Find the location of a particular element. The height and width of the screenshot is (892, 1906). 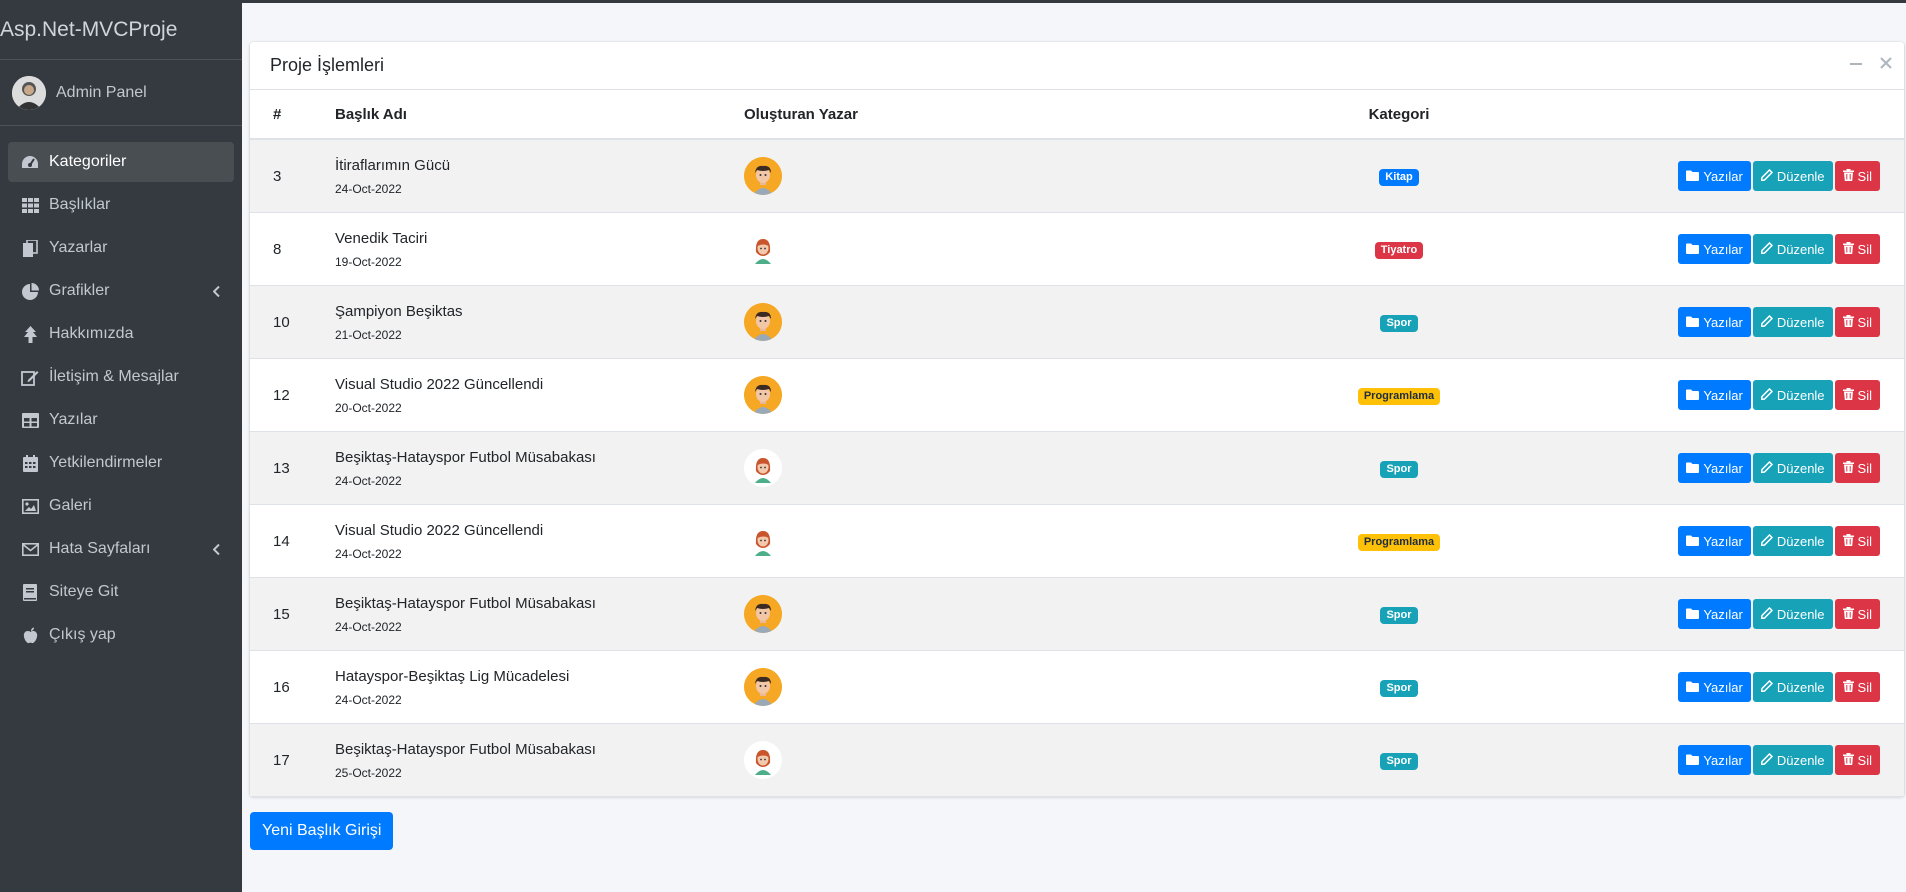

sidebar-item-yetkilendirmeler: Yetkilendirmeler is located at coordinates (121, 463).